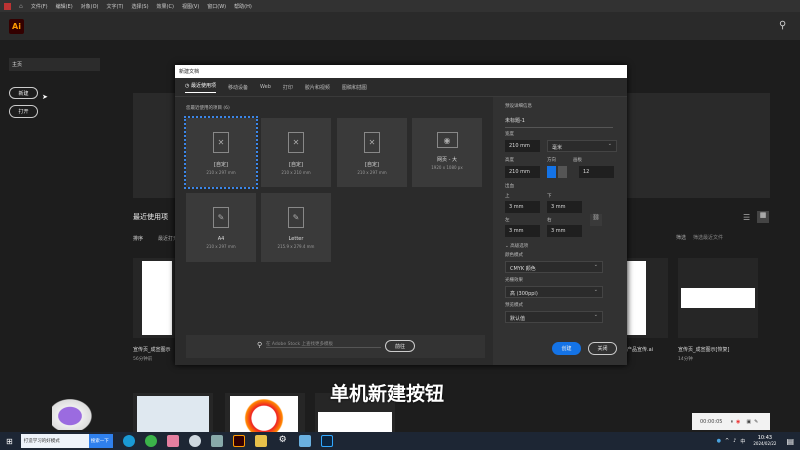 The image size is (800, 450). Describe the element at coordinates (39, 6) in the screenshot. I see `menu-file: 文件(F)` at that location.